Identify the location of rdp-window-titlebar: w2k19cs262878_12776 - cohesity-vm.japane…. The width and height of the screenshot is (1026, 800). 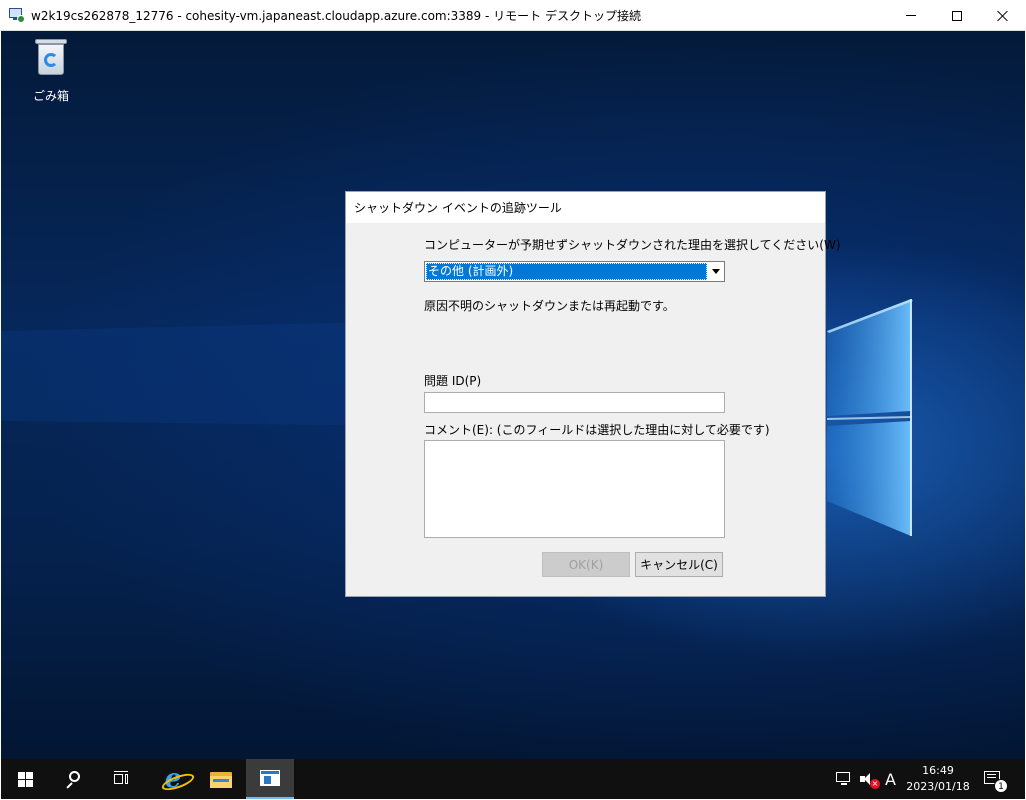
(513, 15).